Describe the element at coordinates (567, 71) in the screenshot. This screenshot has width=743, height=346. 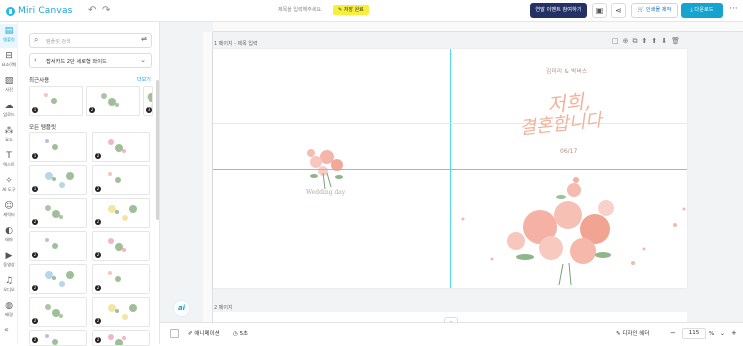
I see `couple-names: 김미리 & 박버스` at that location.